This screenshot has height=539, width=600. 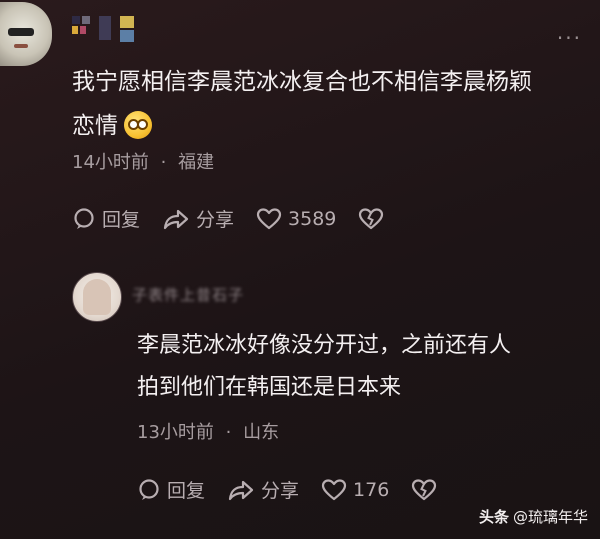 I want to click on comment-location: 福建, so click(x=196, y=162).